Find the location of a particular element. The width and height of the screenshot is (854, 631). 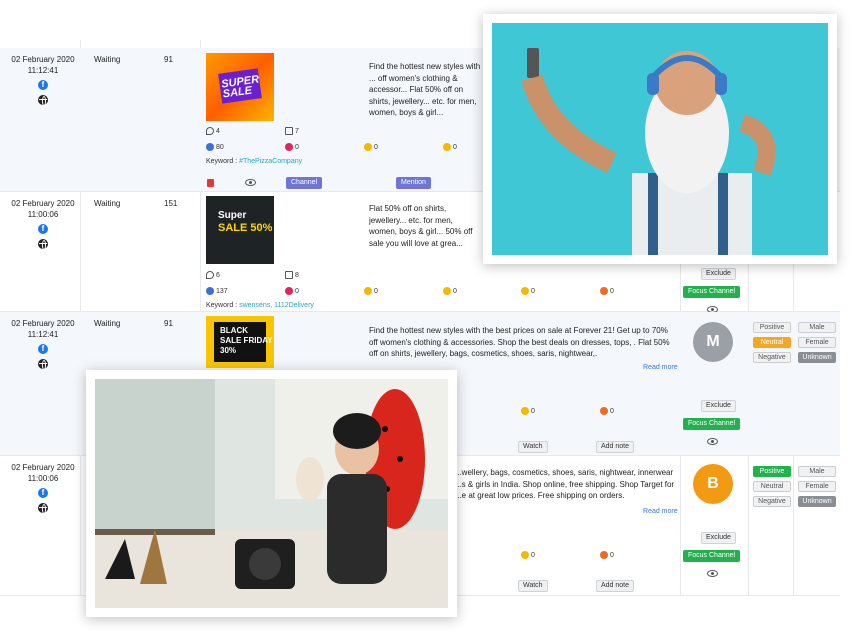

comment-count: 6 is located at coordinates (213, 275).